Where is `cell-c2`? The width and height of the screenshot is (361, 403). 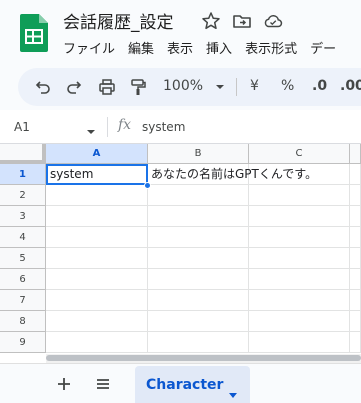 cell-c2 is located at coordinates (299, 195).